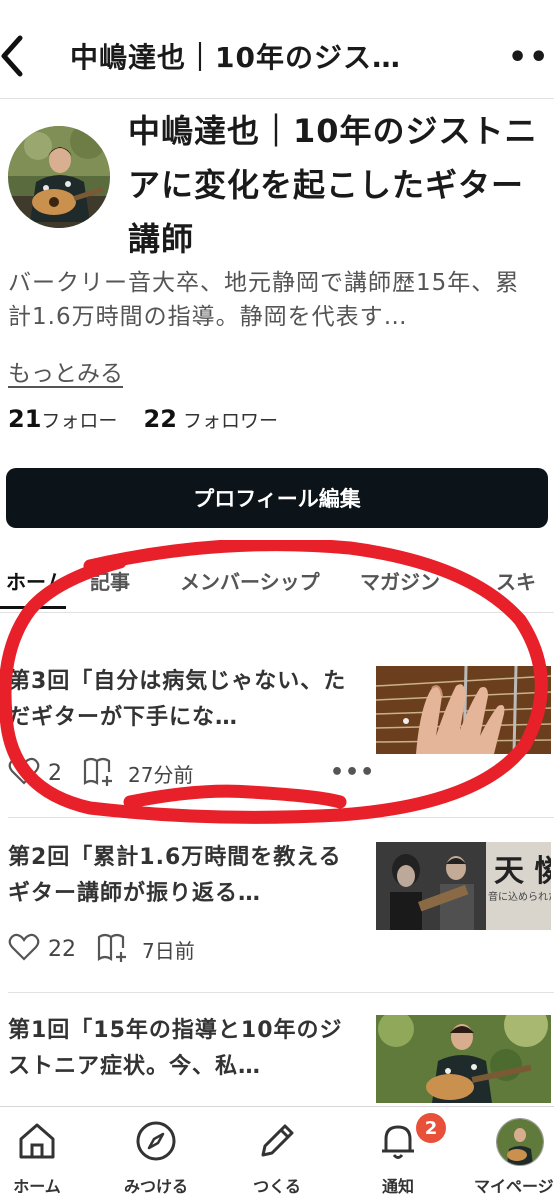 This screenshot has height=1200, width=554. What do you see at coordinates (15, 56) in the screenshot?
I see `back-chevron-icon` at bounding box center [15, 56].